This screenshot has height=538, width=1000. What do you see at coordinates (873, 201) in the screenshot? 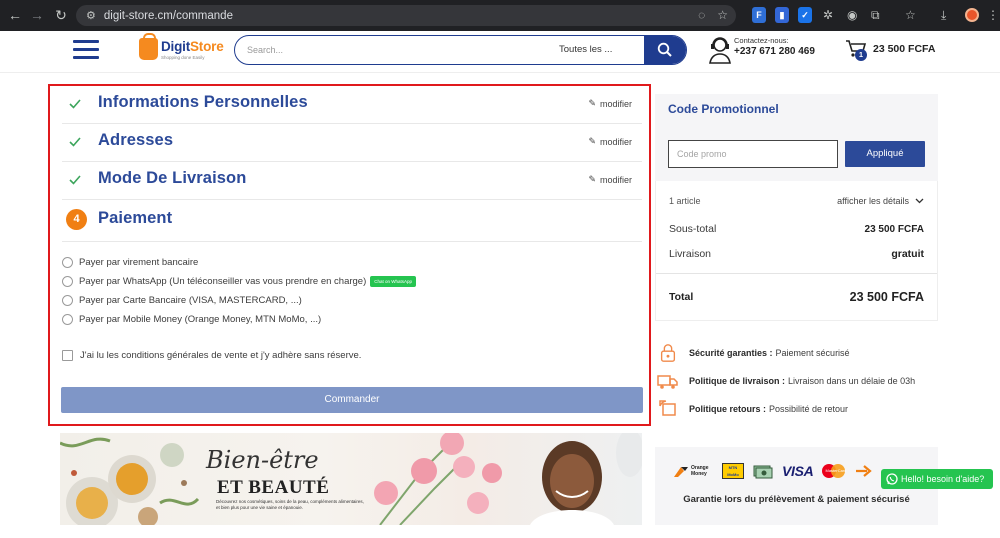
I see `show-details-label: afficher les détails` at bounding box center [873, 201].